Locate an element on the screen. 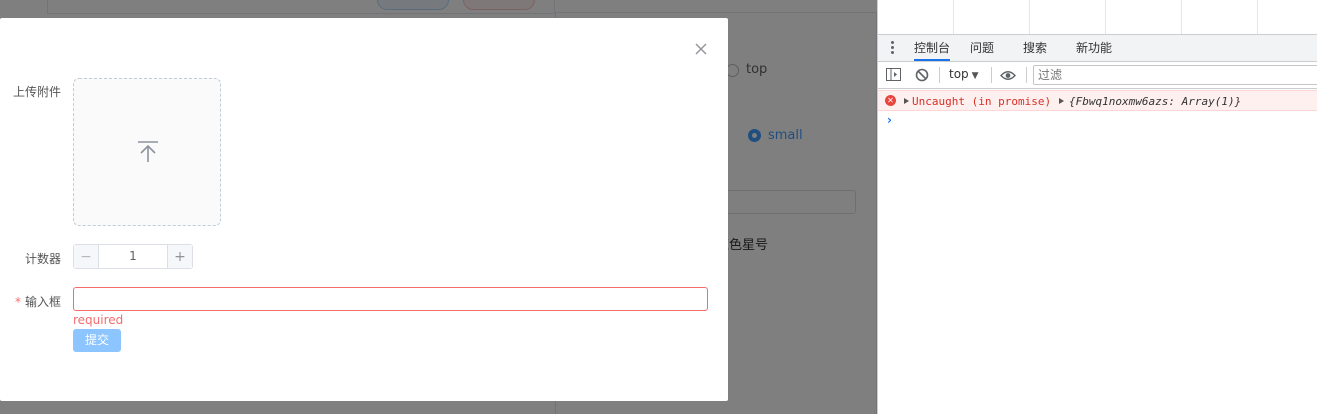 The width and height of the screenshot is (1317, 414). tab-search: 搜索 is located at coordinates (1035, 48).